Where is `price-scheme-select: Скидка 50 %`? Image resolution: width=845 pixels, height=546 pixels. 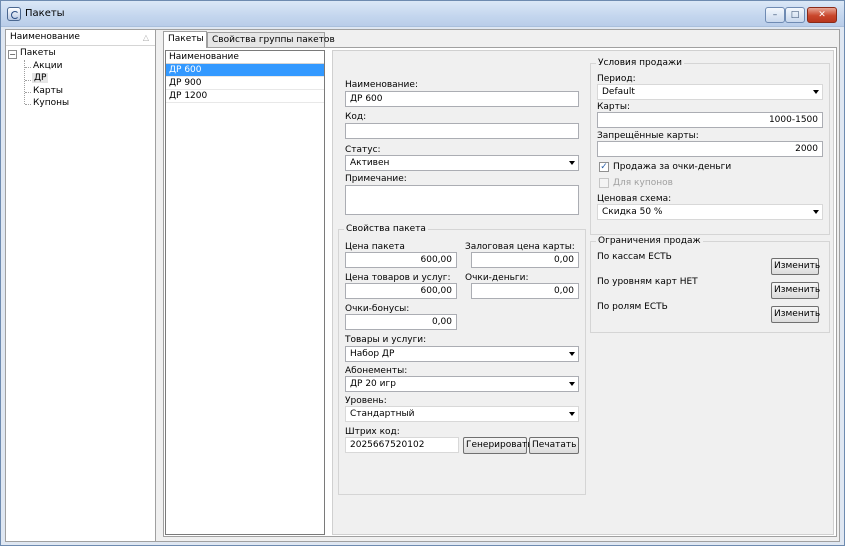
price-scheme-select: Скидка 50 % is located at coordinates (710, 212).